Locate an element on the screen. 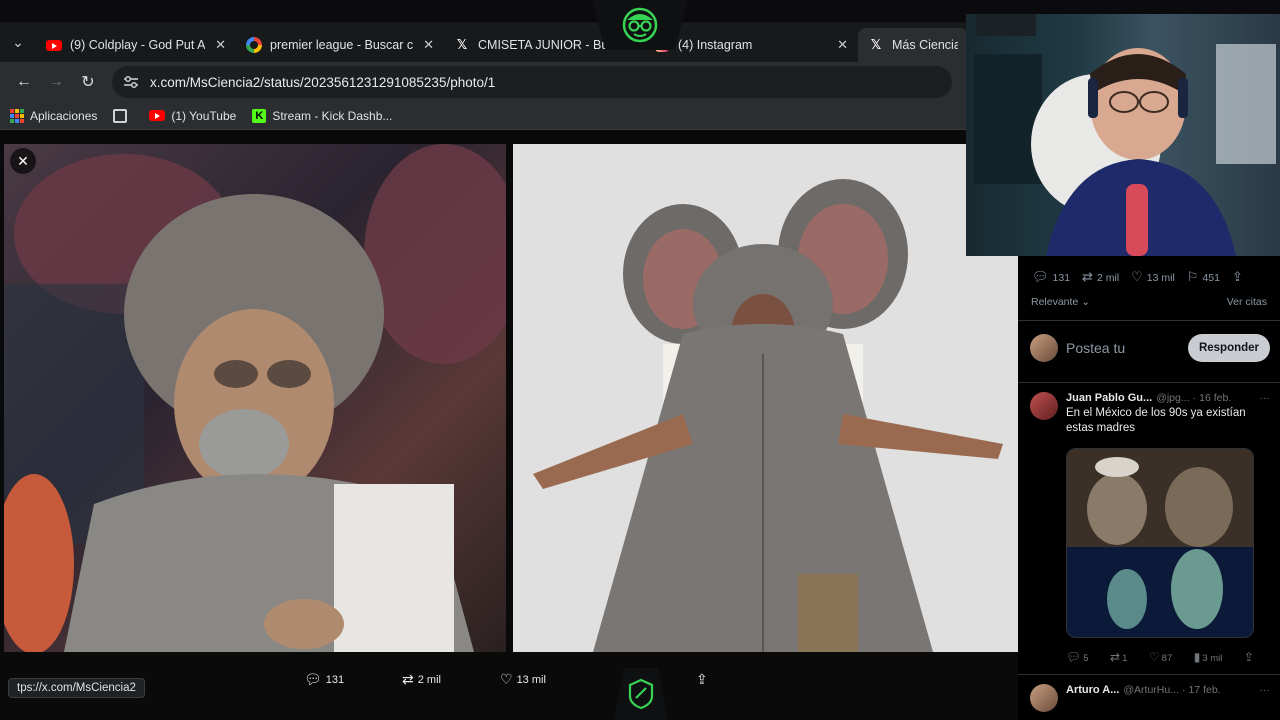 Image resolution: width=1280 pixels, height=720 pixels. streamer-logo-top is located at coordinates (640, 25).